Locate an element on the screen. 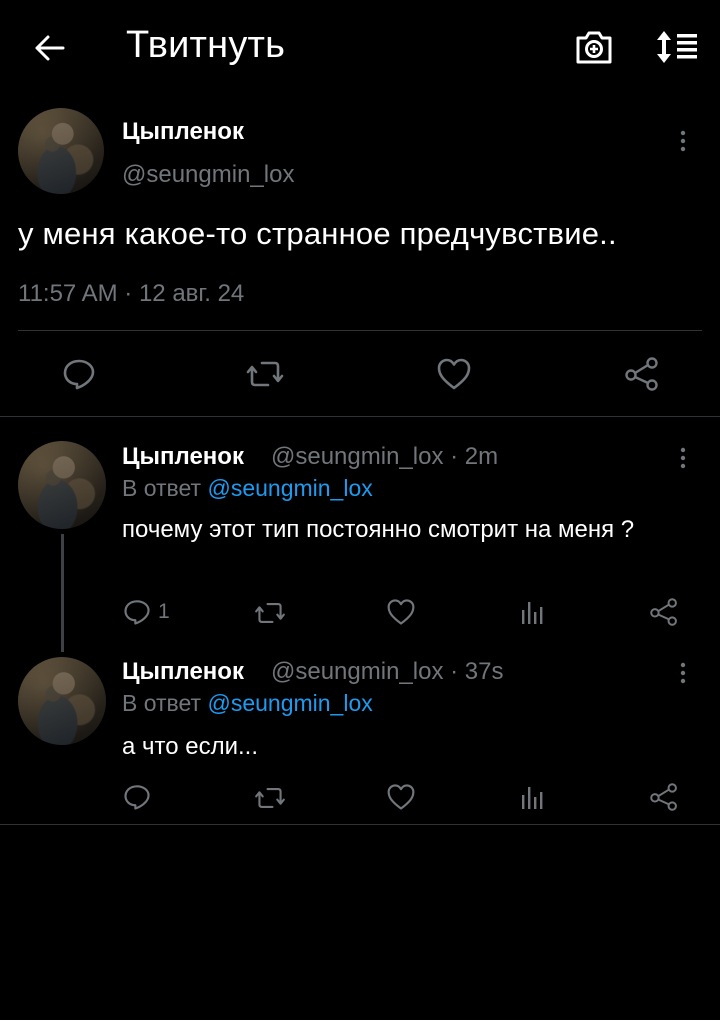 This screenshot has height=1020, width=720. back-button is located at coordinates (50, 48).